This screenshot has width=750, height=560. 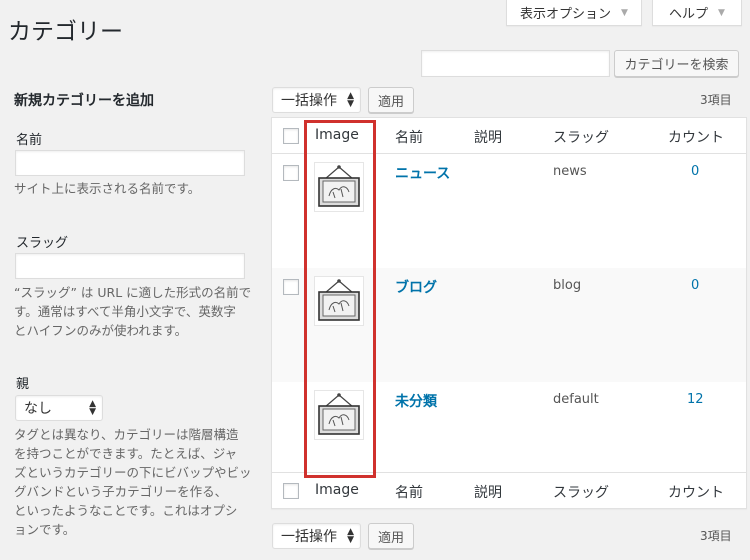 I want to click on search-categories-button: カテゴリーを検索, so click(x=676, y=63).